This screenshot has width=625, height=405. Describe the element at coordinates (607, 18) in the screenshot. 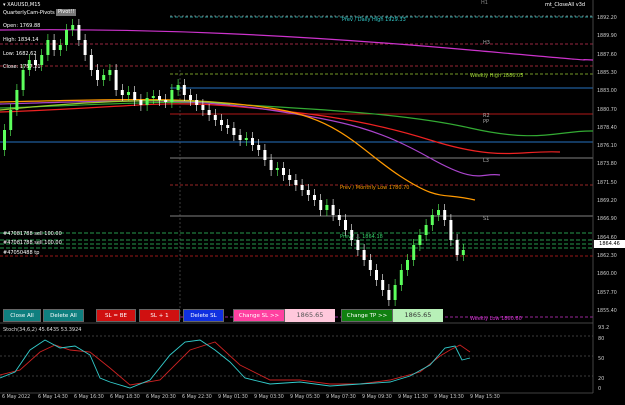

I see `price-tick-label: 1892.20` at that location.